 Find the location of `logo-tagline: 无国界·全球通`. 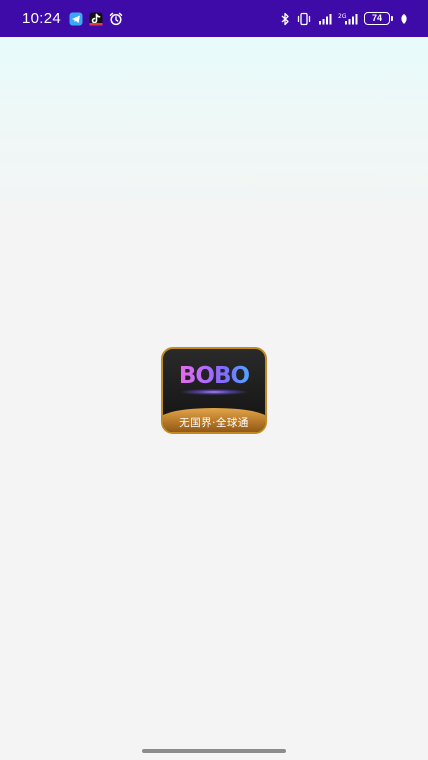

logo-tagline: 无国界·全球通 is located at coordinates (214, 422).